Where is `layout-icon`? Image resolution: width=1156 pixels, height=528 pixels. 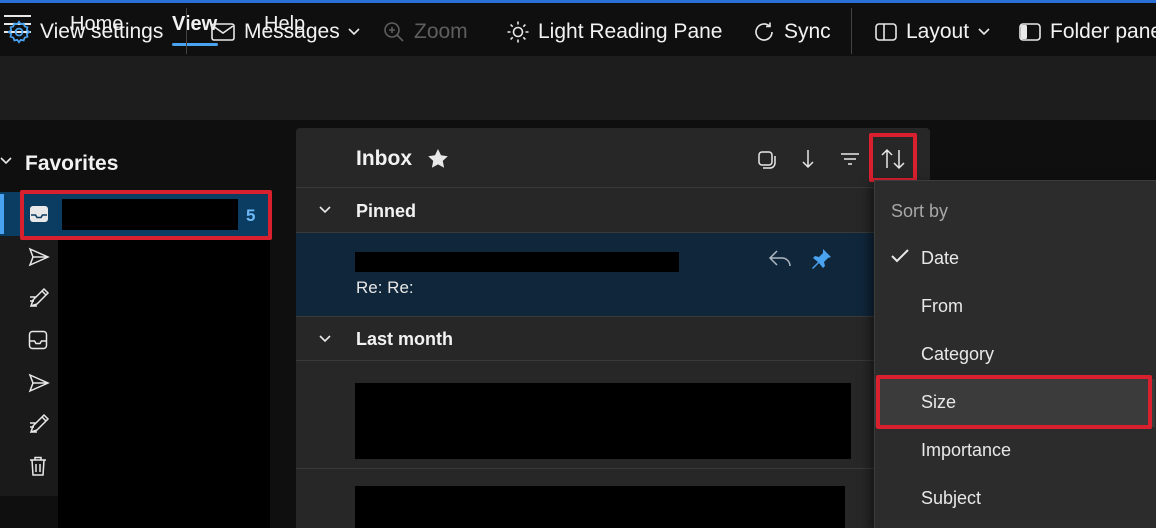 layout-icon is located at coordinates (886, 32).